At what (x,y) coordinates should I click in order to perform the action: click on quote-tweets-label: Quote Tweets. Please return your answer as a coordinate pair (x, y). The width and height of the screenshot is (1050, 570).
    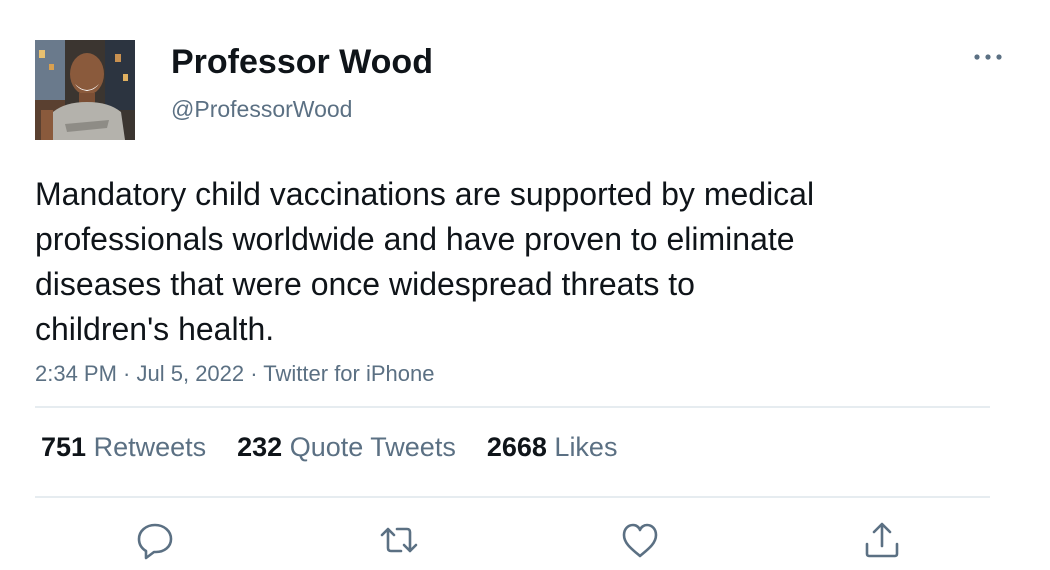
    Looking at the image, I should click on (372, 447).